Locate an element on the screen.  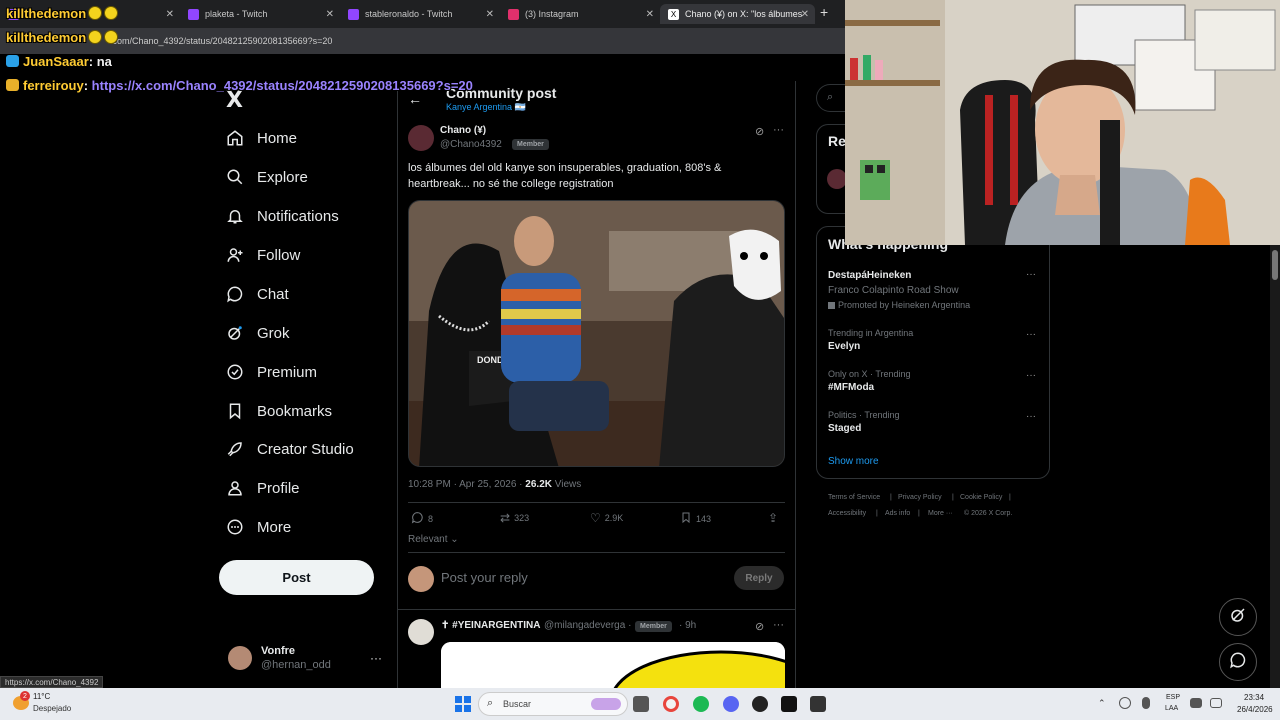
language-code: ESP is located at coordinates (1173, 697).